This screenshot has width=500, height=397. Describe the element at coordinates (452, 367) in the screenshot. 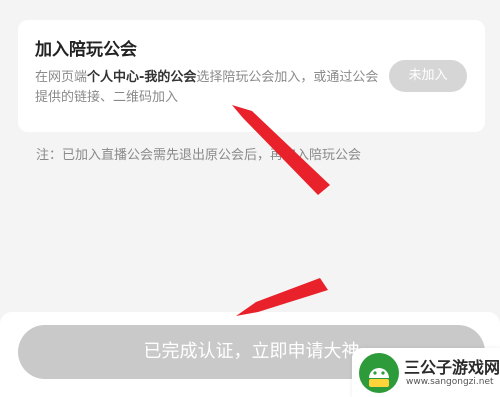

I see `watermark-title: 三公子游戏网` at that location.